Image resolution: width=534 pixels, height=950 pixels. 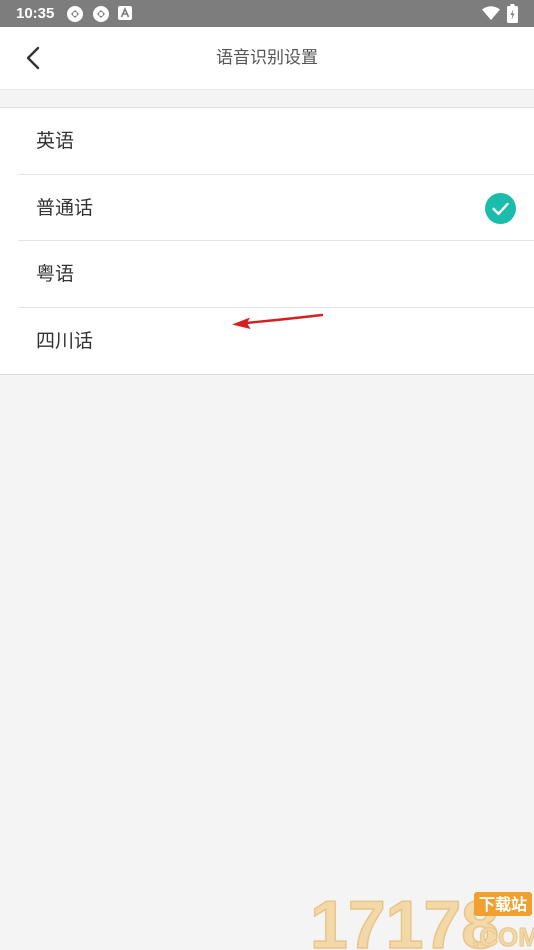 What do you see at coordinates (500, 208) in the screenshot?
I see `selected-check-icon` at bounding box center [500, 208].